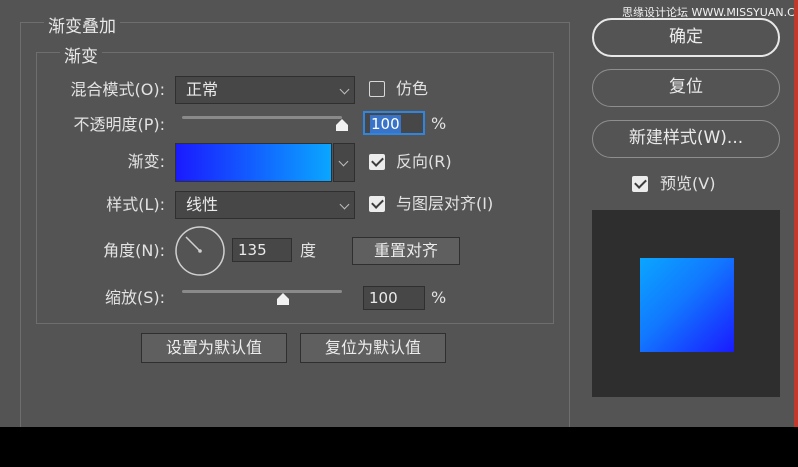 The image size is (798, 467). I want to click on set-default-button: 设置为默认值, so click(214, 348).